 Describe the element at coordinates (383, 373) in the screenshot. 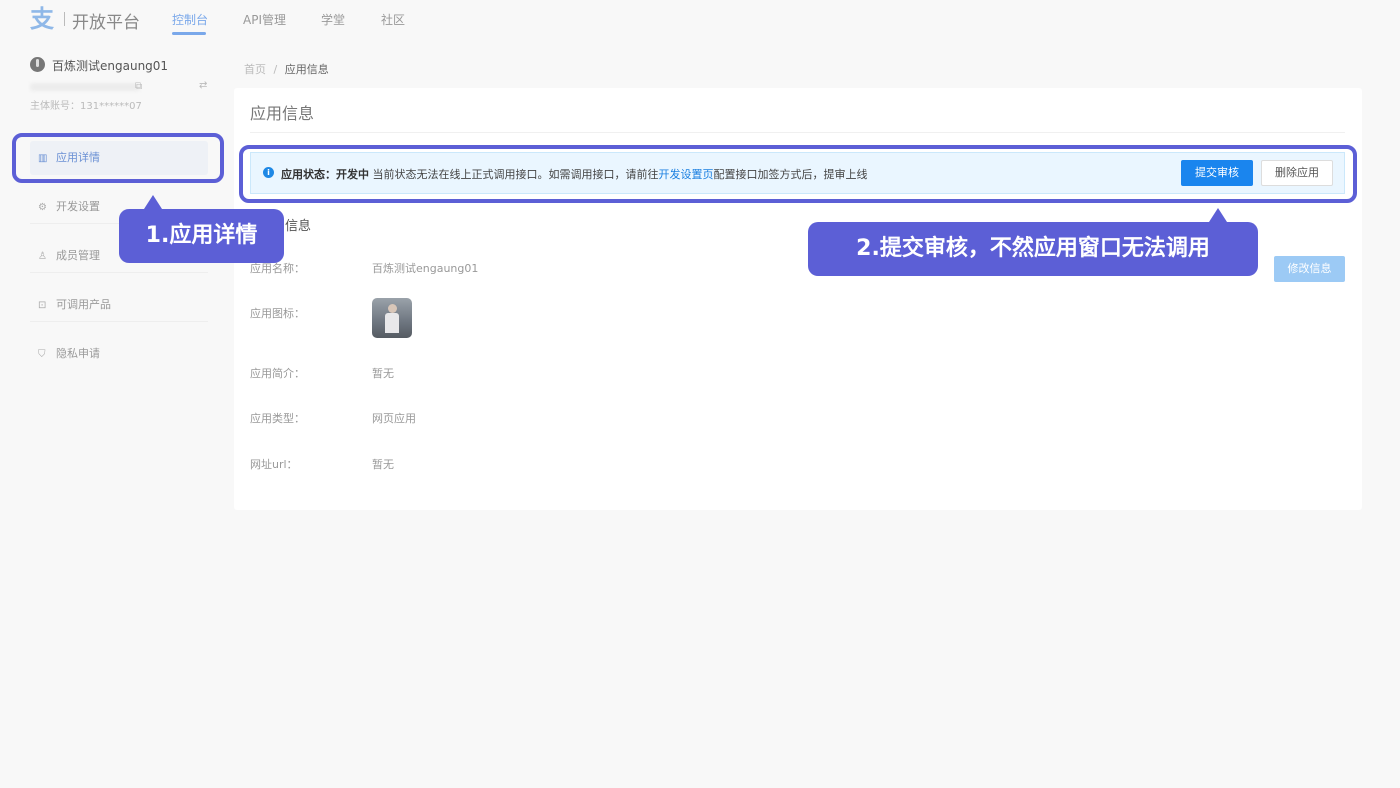

I see `field-value-app-desc: 暂无` at that location.